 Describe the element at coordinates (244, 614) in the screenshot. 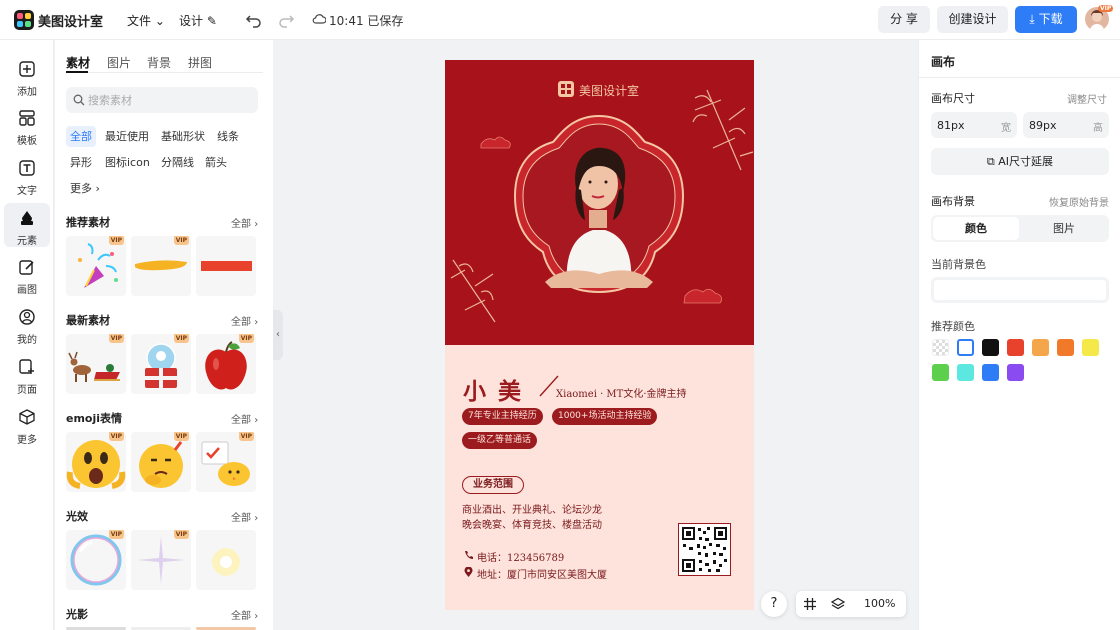

I see `section-all-shadow: 全部 ›` at that location.